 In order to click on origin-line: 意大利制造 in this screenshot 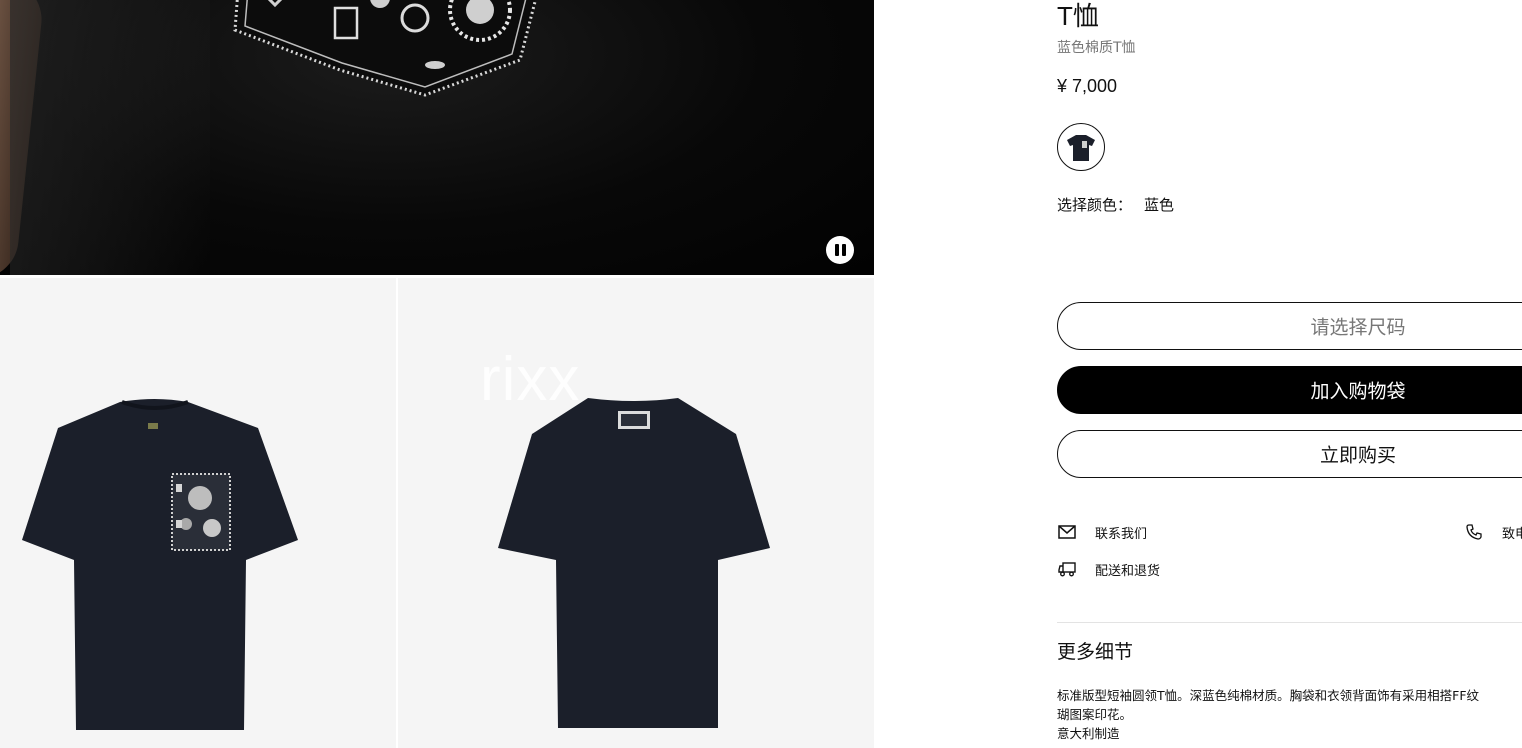, I will do `click(1088, 733)`.